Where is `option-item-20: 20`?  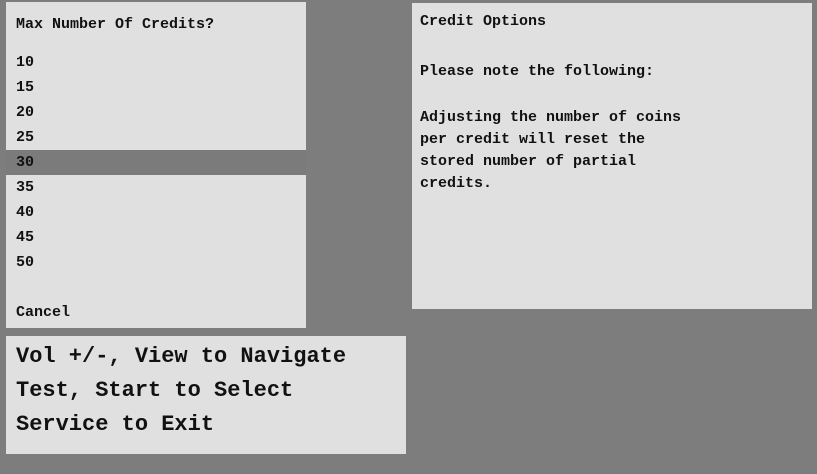
option-item-20: 20 is located at coordinates (156, 112).